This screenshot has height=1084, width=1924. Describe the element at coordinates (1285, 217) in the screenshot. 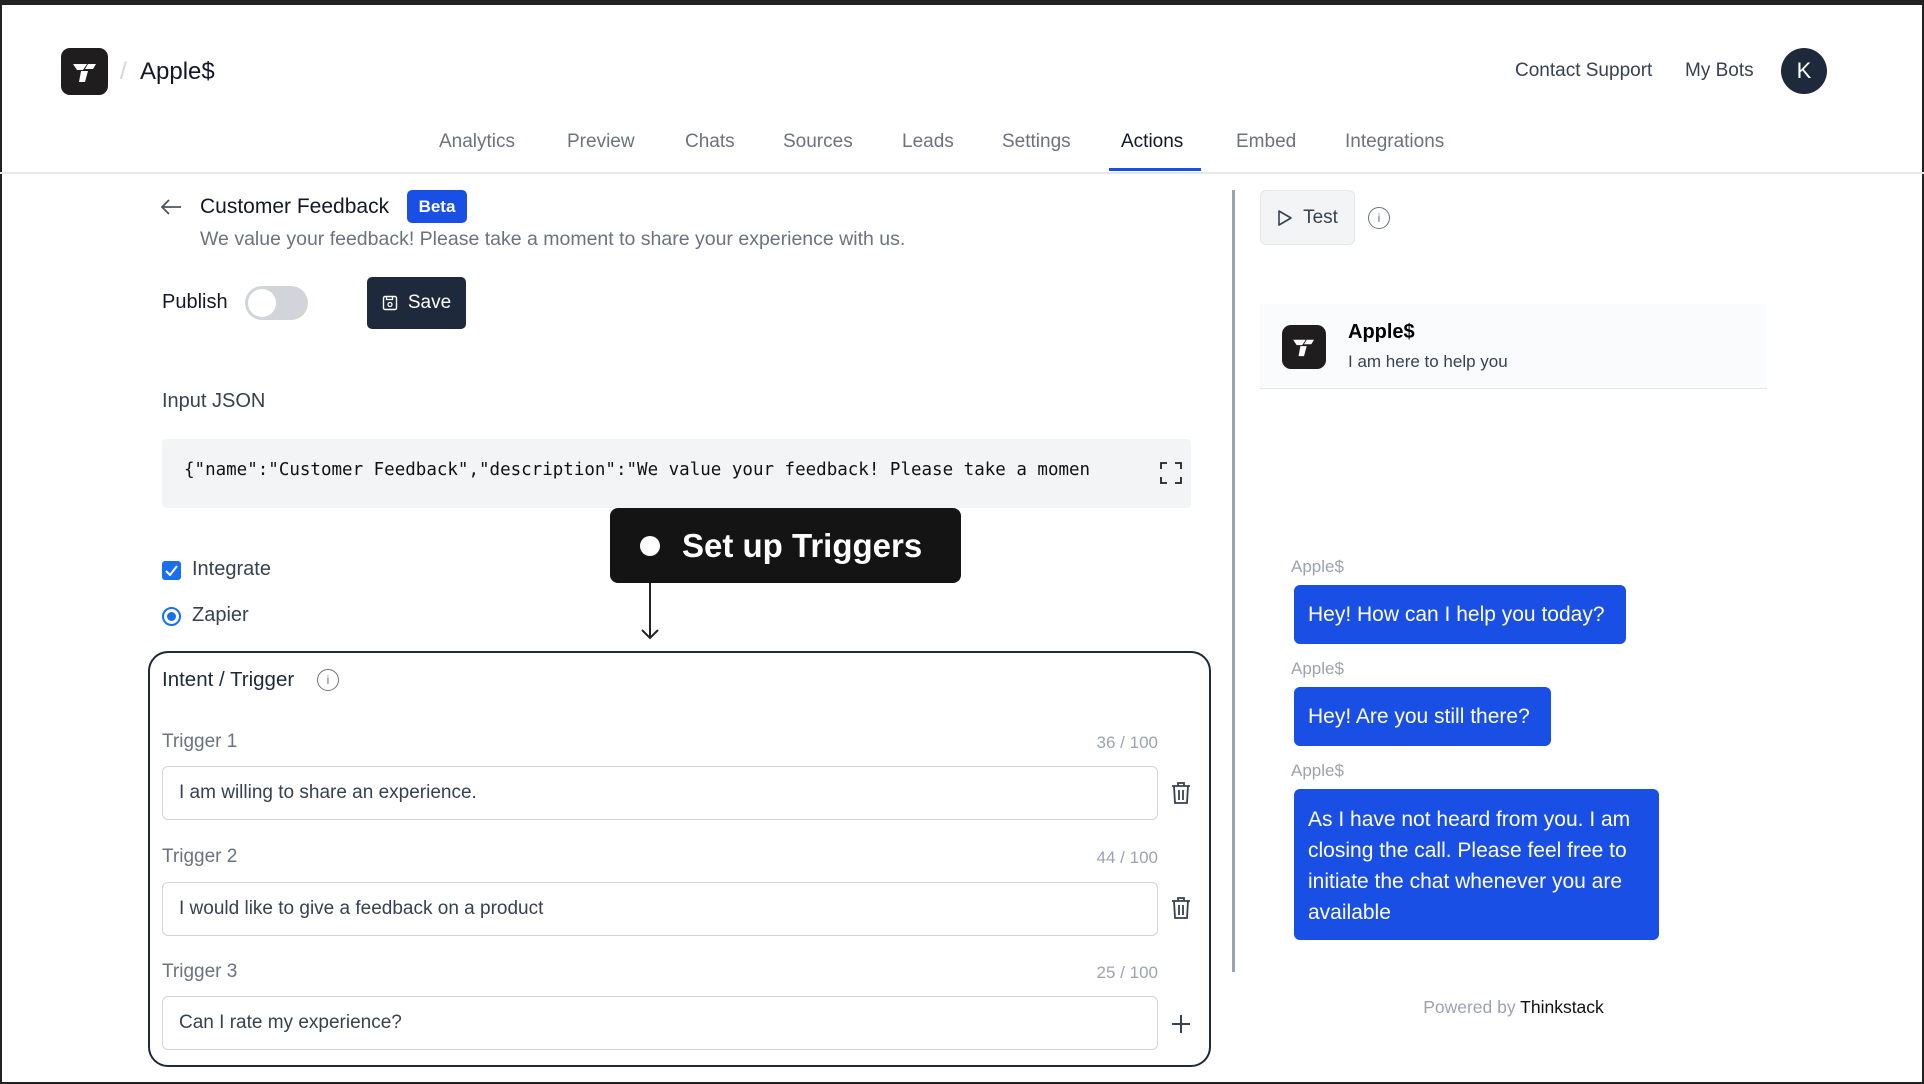

I see `play-icon` at that location.